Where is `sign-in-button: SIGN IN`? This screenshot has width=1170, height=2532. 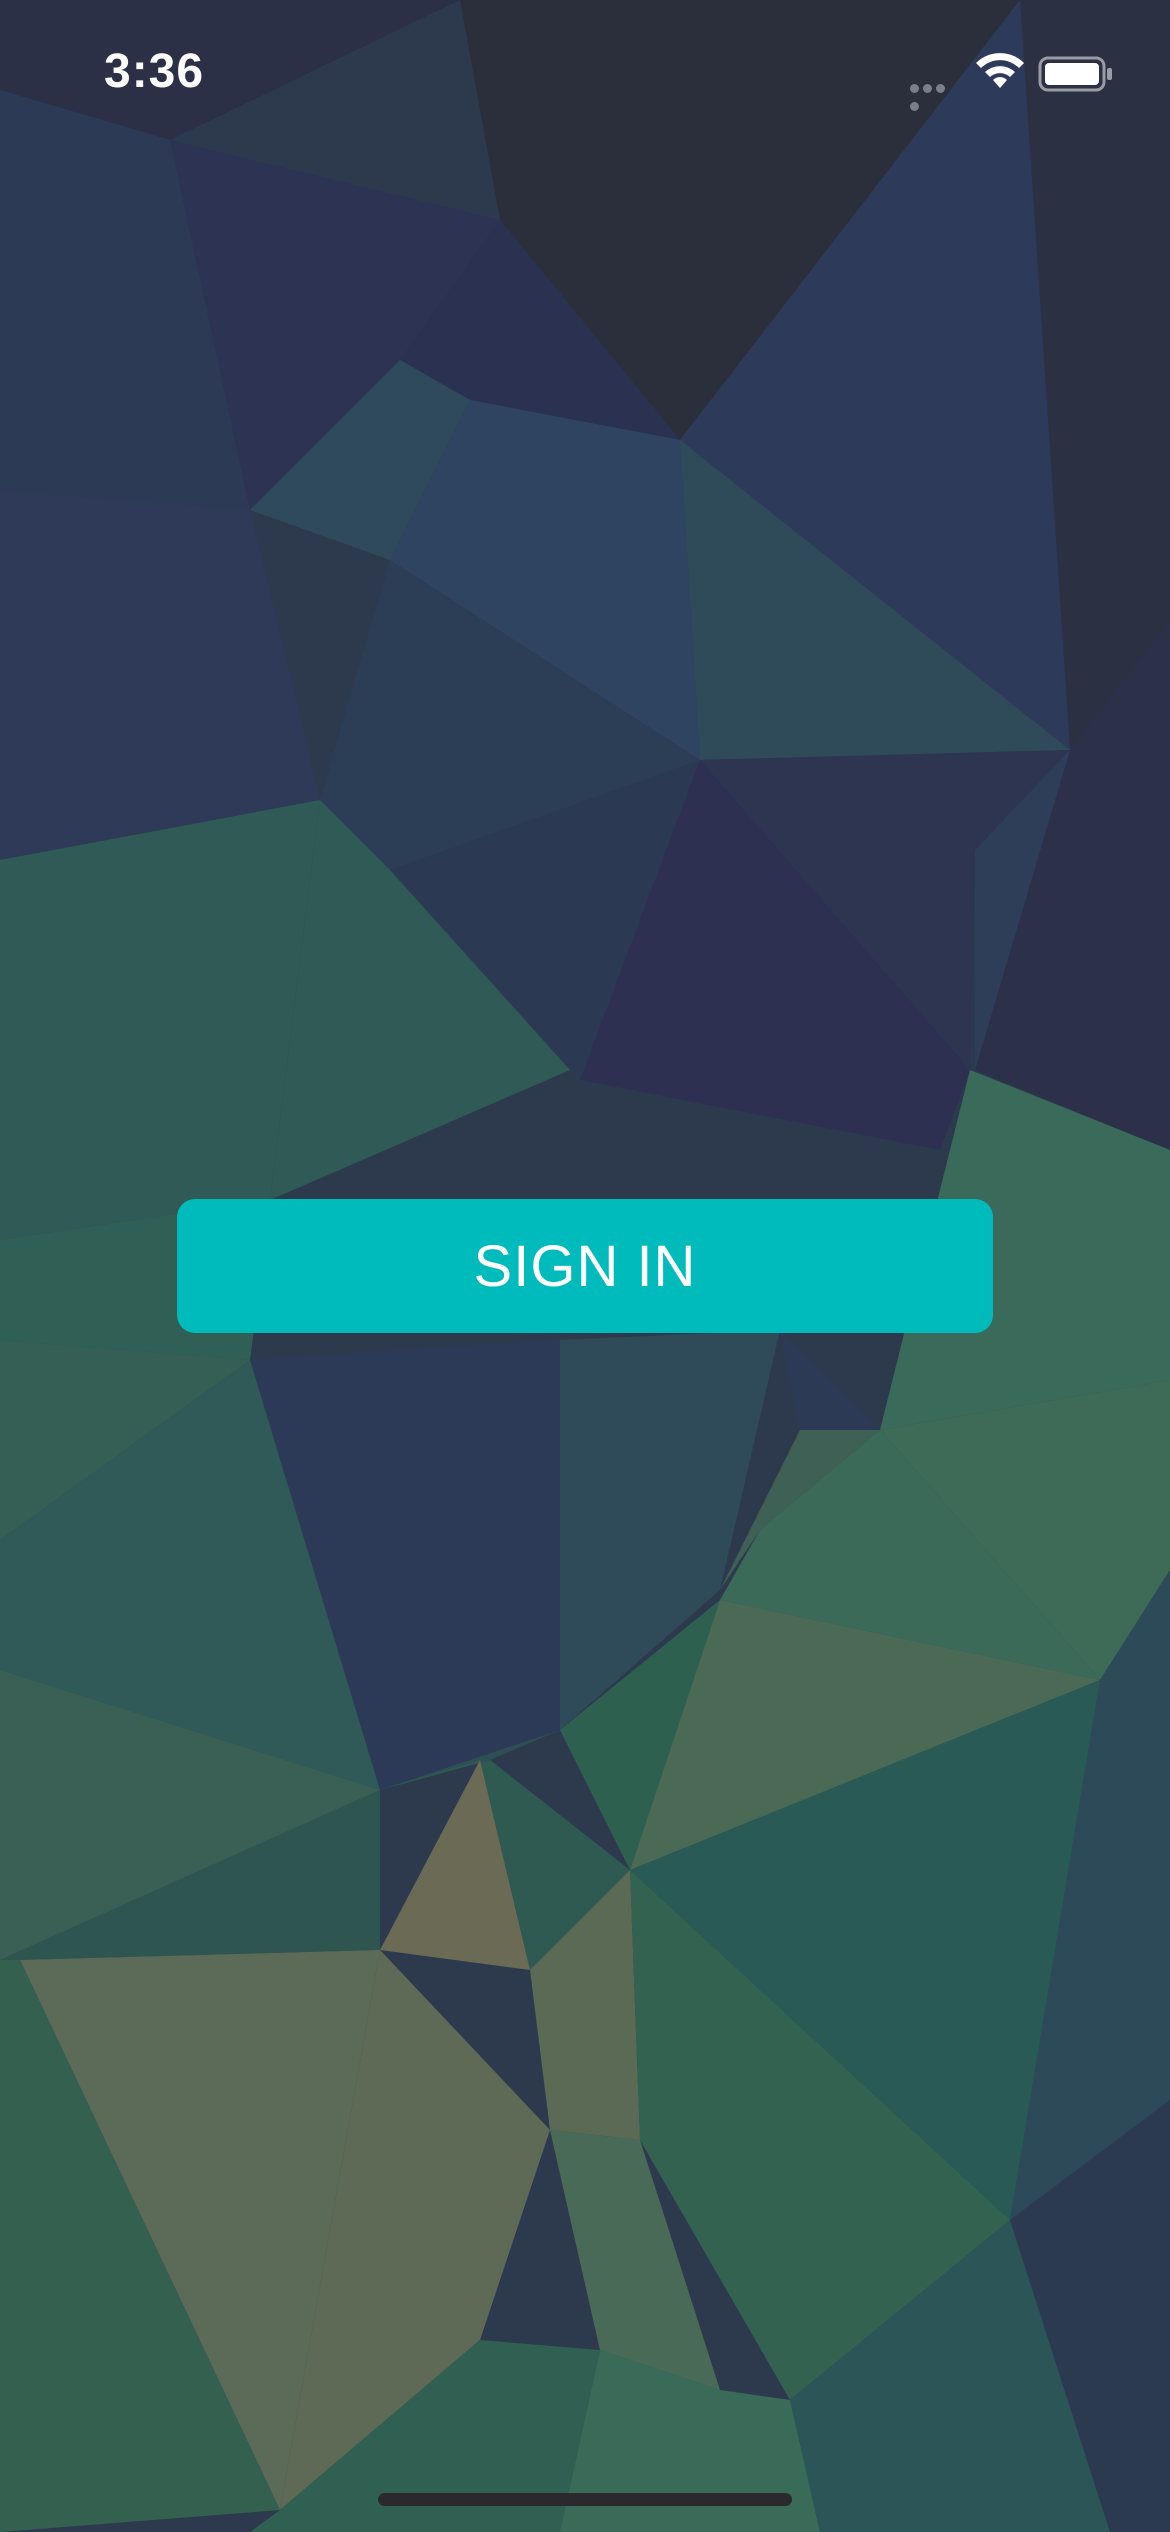
sign-in-button: SIGN IN is located at coordinates (585, 1266).